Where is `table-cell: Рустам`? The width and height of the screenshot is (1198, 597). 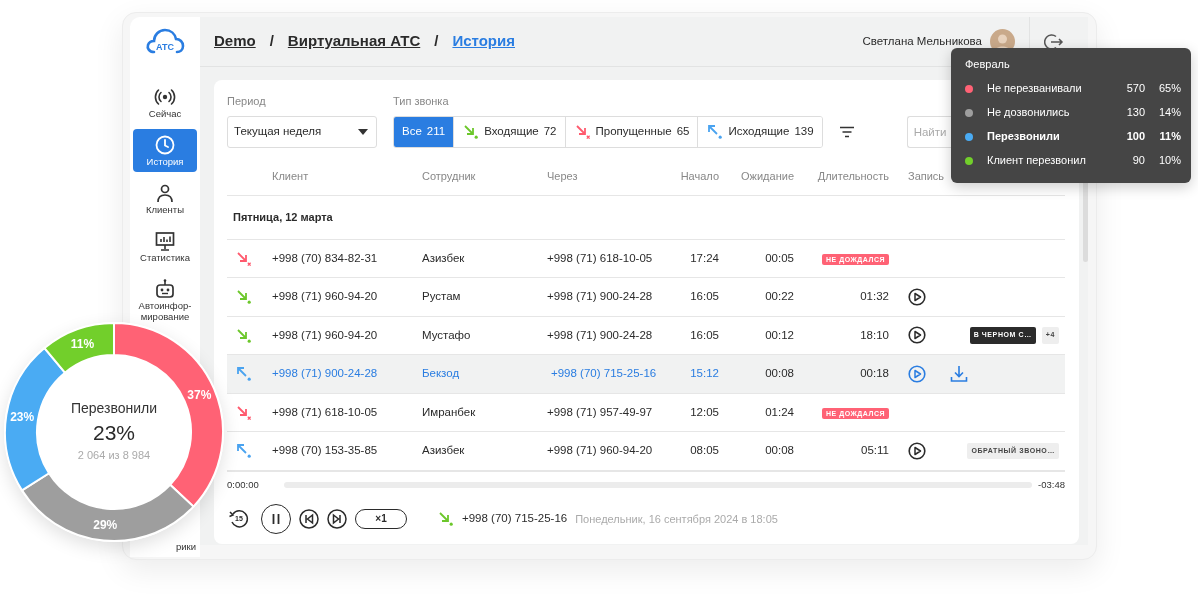 table-cell: Рустам is located at coordinates (441, 296).